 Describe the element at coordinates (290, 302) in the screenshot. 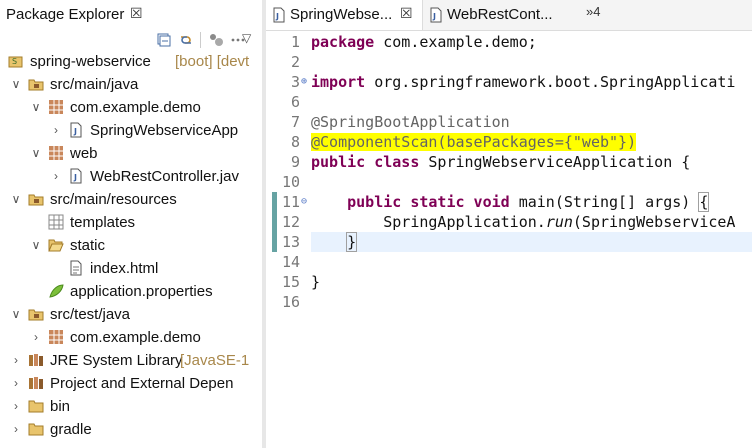

I see `line-number: 16` at that location.